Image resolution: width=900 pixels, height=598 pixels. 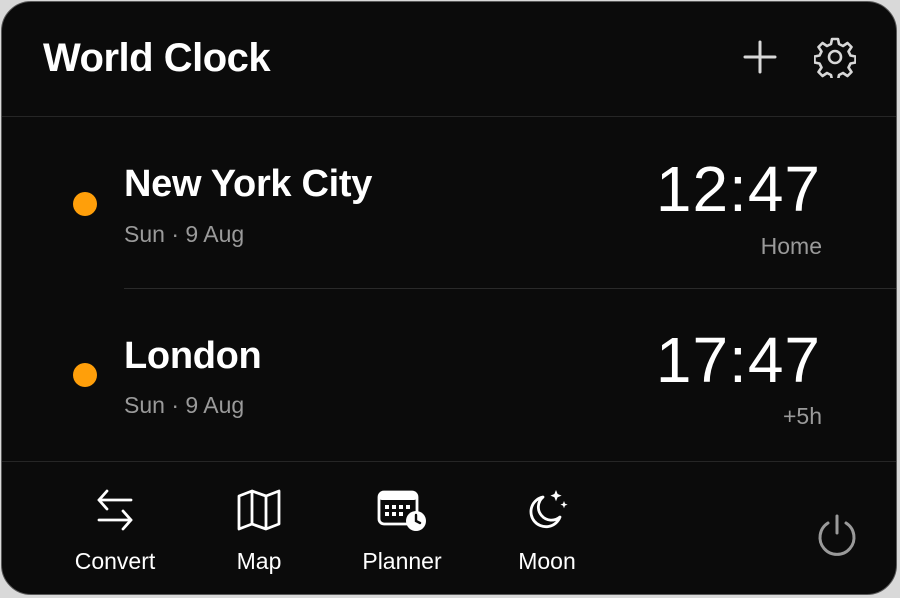 I want to click on row-divider, so click(x=510, y=288).